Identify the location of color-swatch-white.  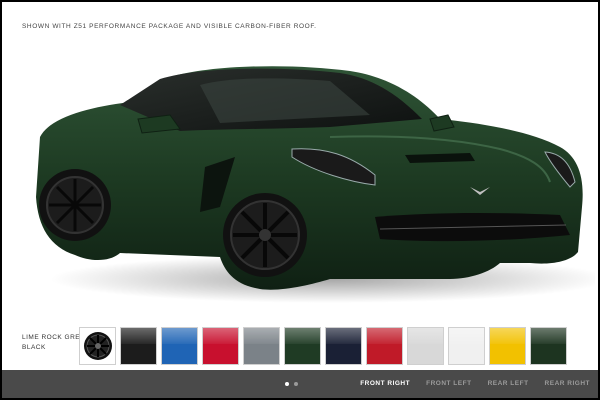
(466, 346).